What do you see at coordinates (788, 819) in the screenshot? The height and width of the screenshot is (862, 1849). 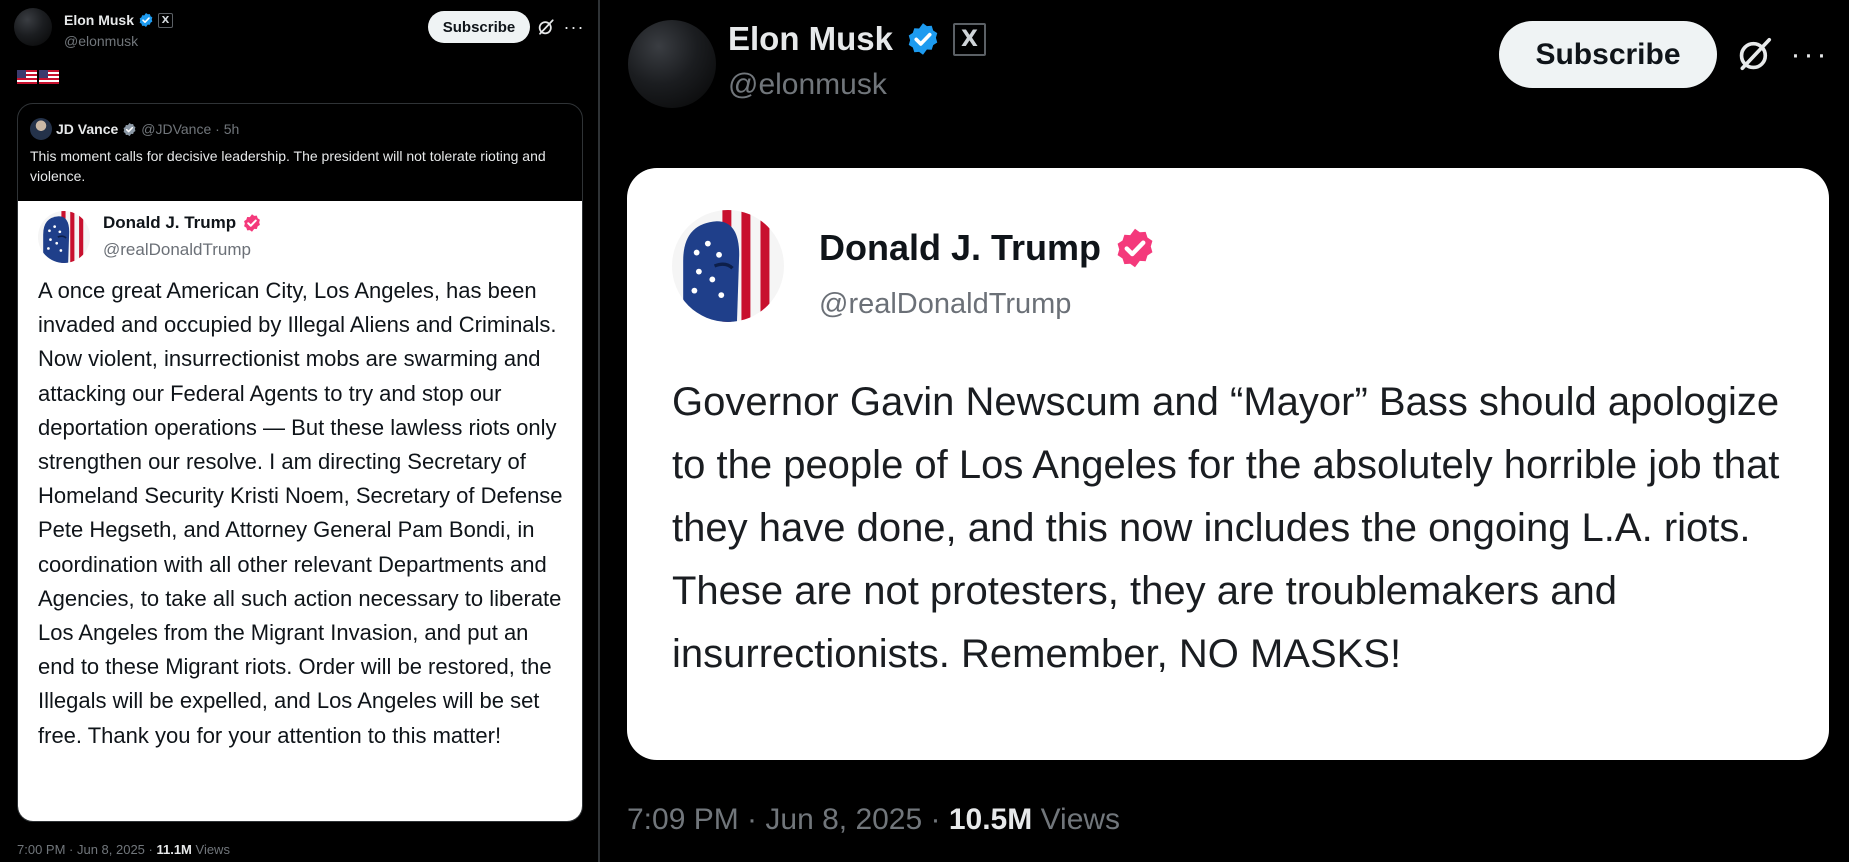 I see `tweet-timestamp: 7:09 PM · Jun 8, 2025 ·` at bounding box center [788, 819].